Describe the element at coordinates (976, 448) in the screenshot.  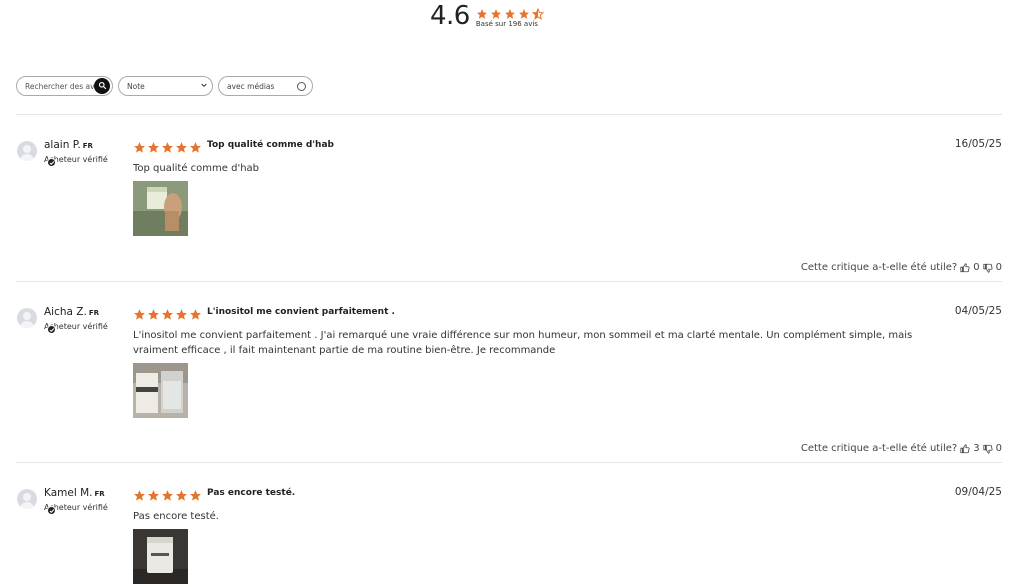
I see `like-count: 3` at that location.